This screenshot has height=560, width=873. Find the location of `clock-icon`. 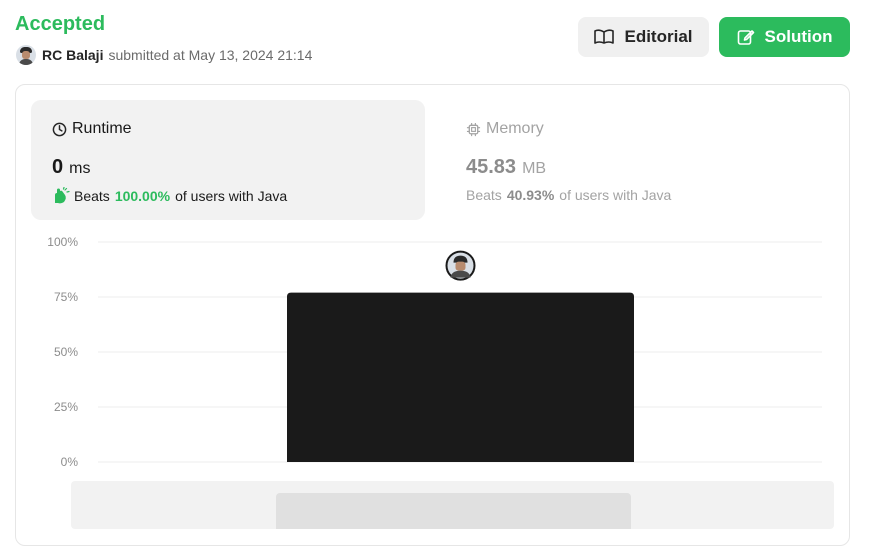

clock-icon is located at coordinates (59, 129).